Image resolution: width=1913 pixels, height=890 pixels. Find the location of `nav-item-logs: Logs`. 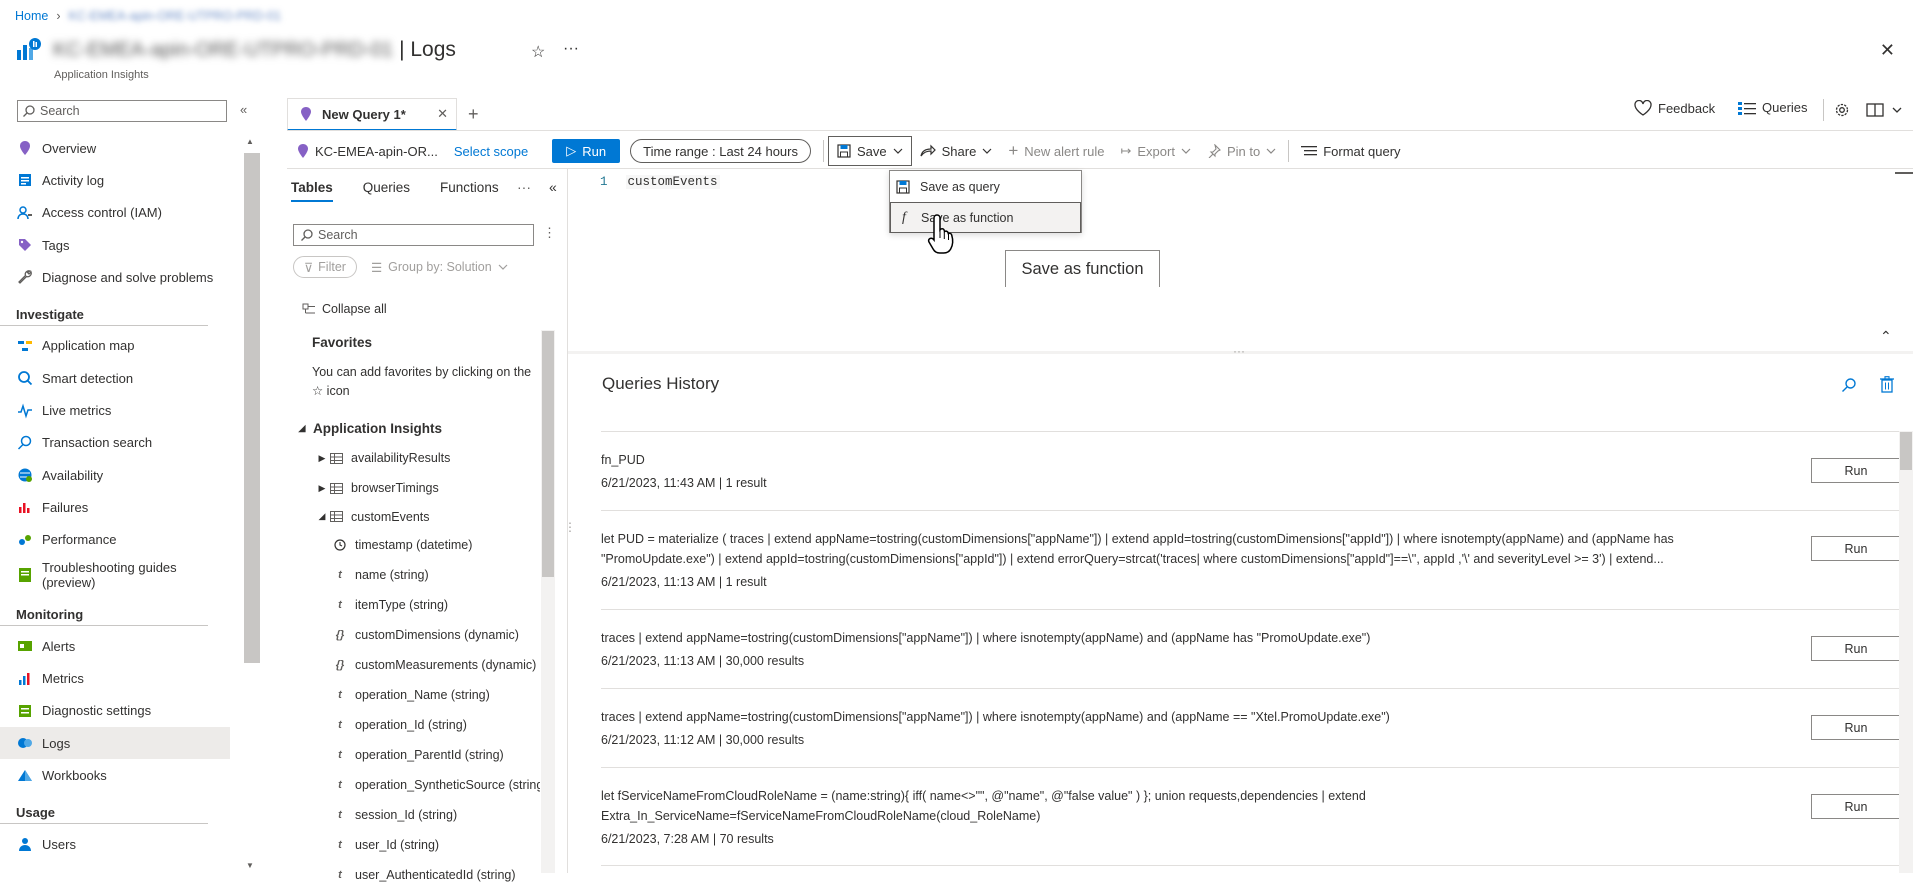

nav-item-logs: Logs is located at coordinates (115, 743).